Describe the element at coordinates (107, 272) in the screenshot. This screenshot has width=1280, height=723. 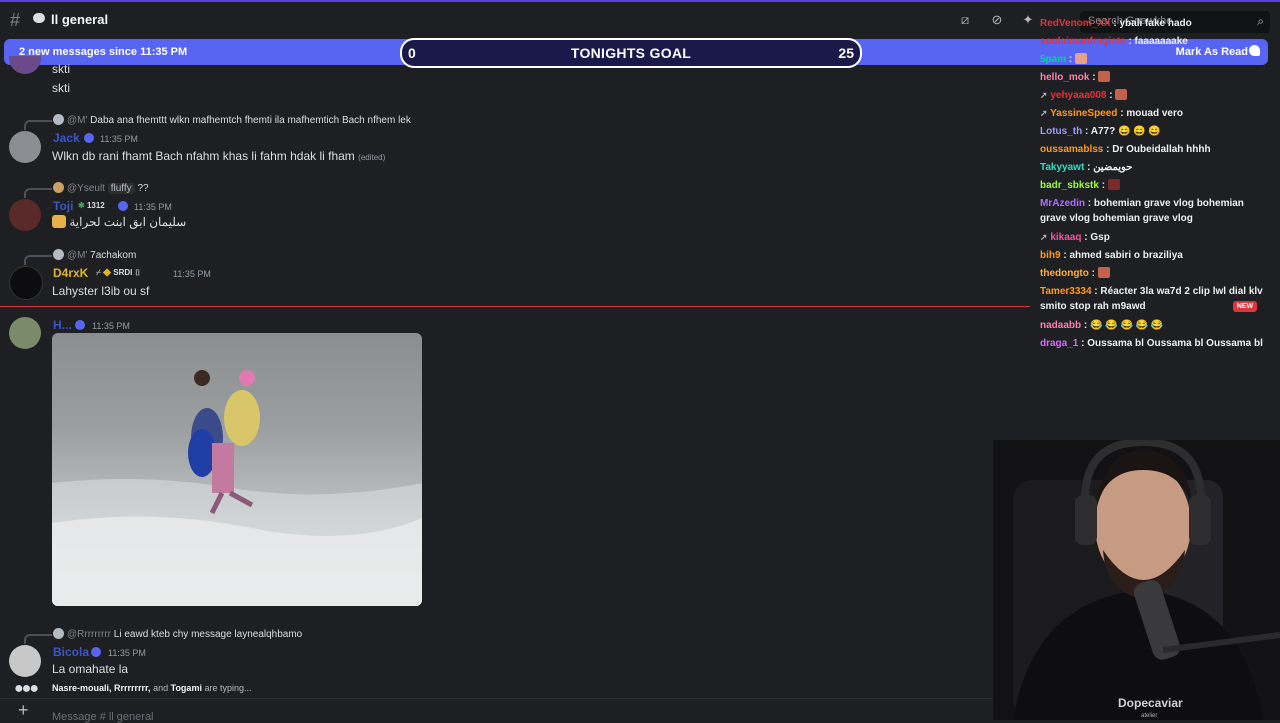
I see `tag-icon: ◆` at that location.